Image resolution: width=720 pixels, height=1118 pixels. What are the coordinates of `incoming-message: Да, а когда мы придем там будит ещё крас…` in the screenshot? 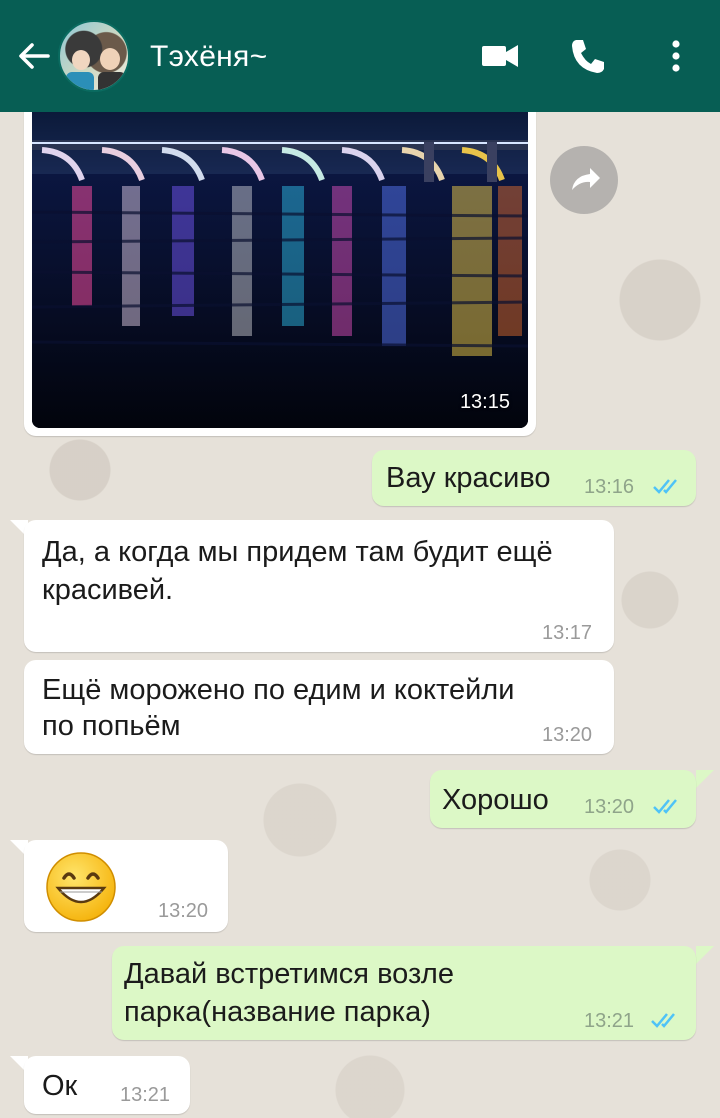 It's located at (319, 586).